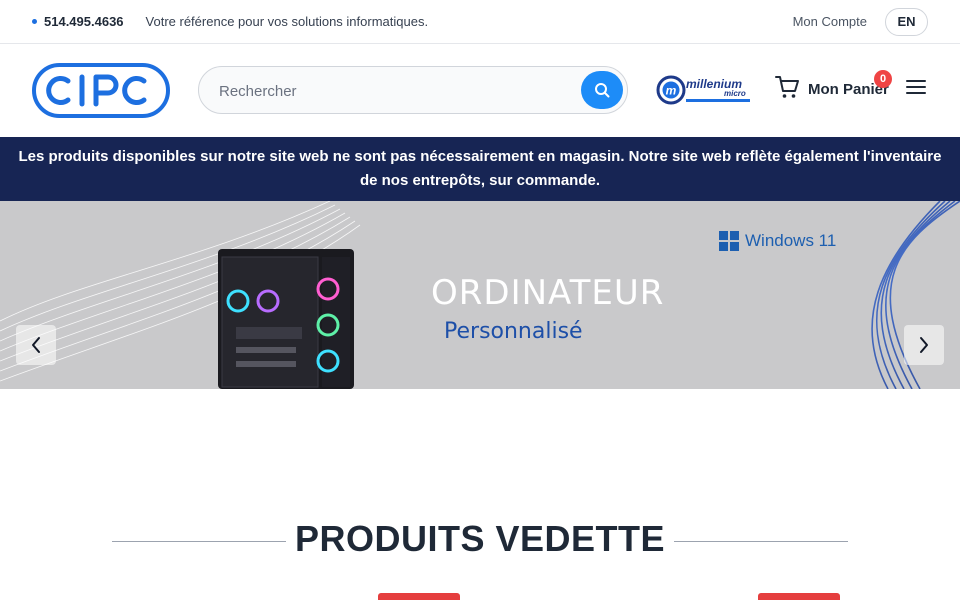  What do you see at coordinates (286, 319) in the screenshot?
I see `gaming-pc-image` at bounding box center [286, 319].